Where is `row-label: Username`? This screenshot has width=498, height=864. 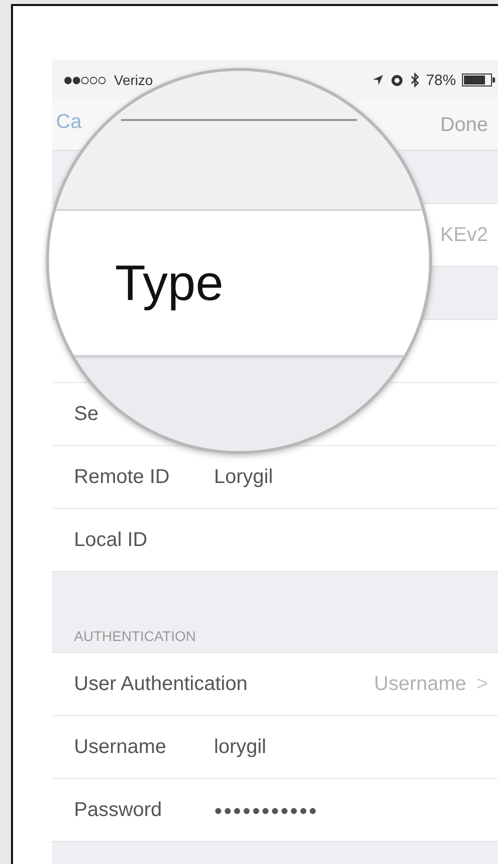 row-label: Username is located at coordinates (121, 747).